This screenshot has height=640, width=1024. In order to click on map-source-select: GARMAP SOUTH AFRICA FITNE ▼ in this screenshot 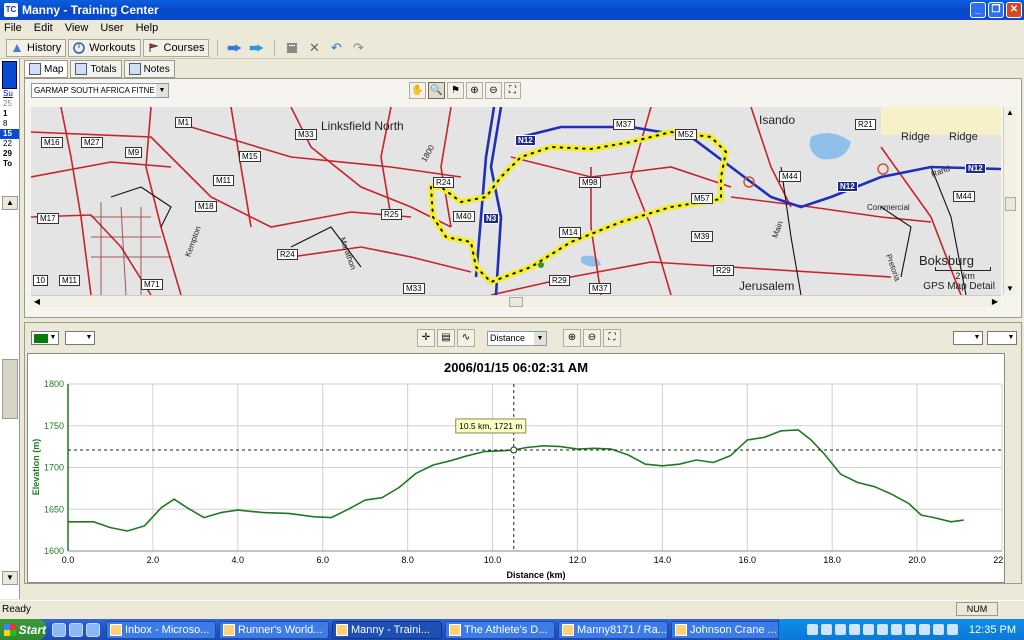, I will do `click(100, 90)`.